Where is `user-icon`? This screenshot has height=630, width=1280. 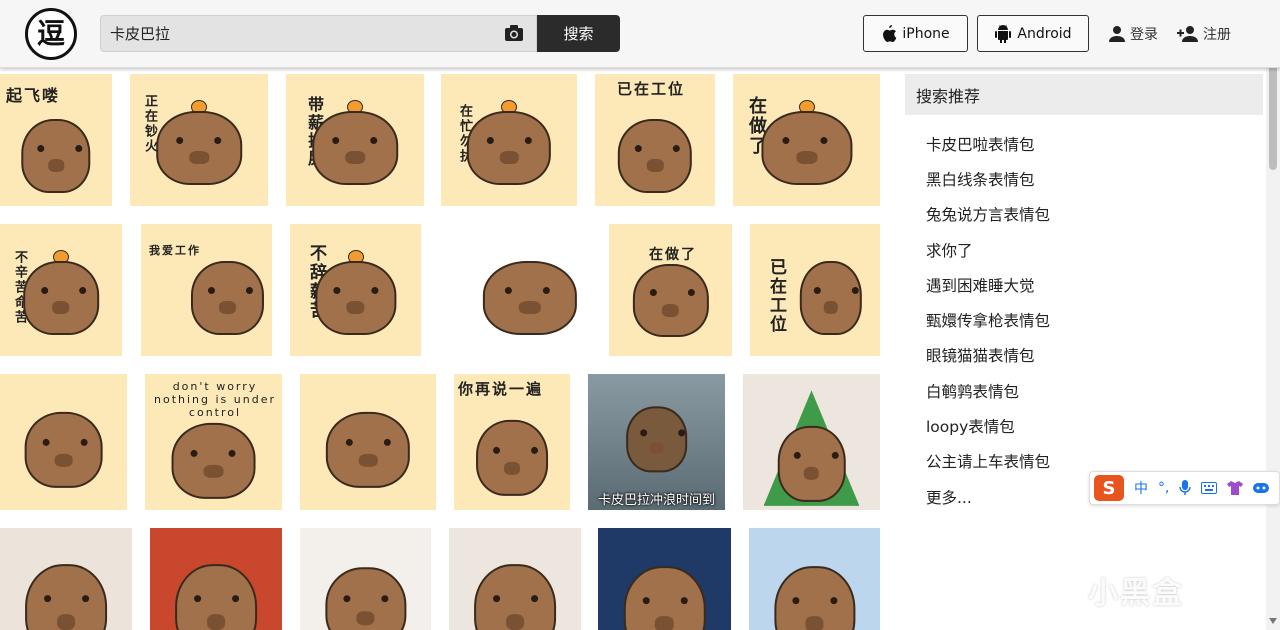
user-icon is located at coordinates (1117, 34).